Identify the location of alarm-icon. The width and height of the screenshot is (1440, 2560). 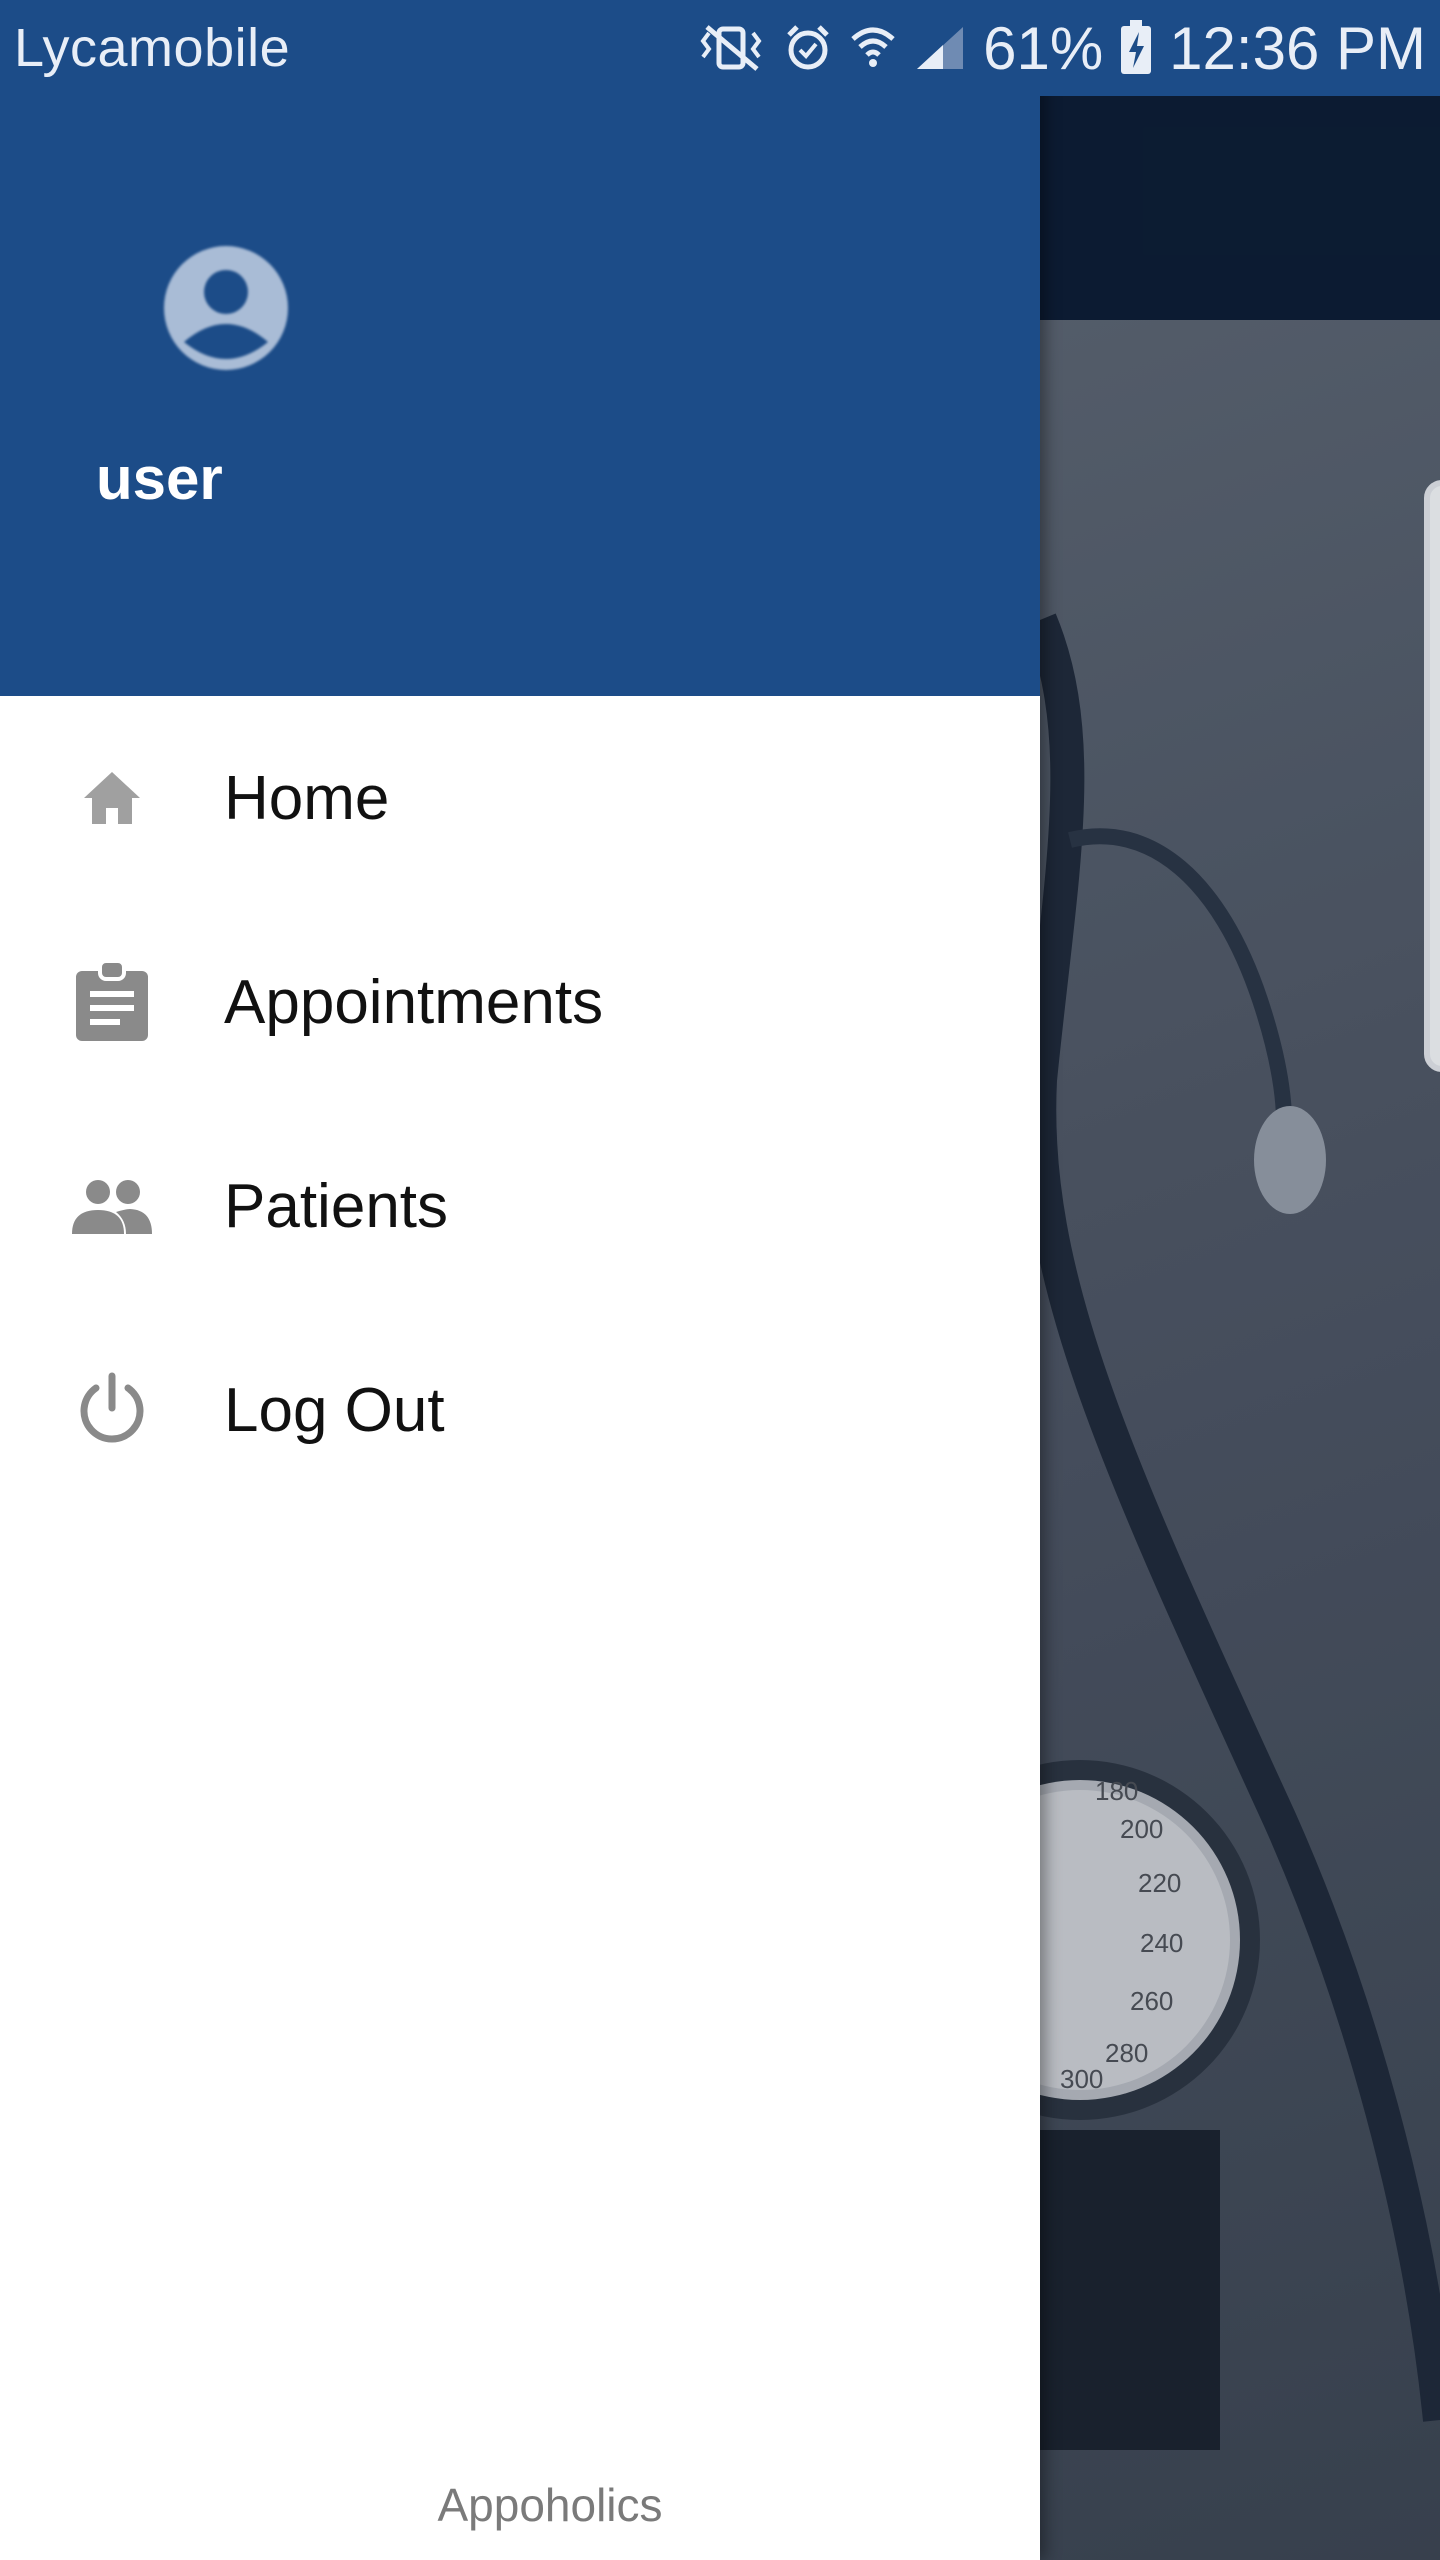
(808, 48).